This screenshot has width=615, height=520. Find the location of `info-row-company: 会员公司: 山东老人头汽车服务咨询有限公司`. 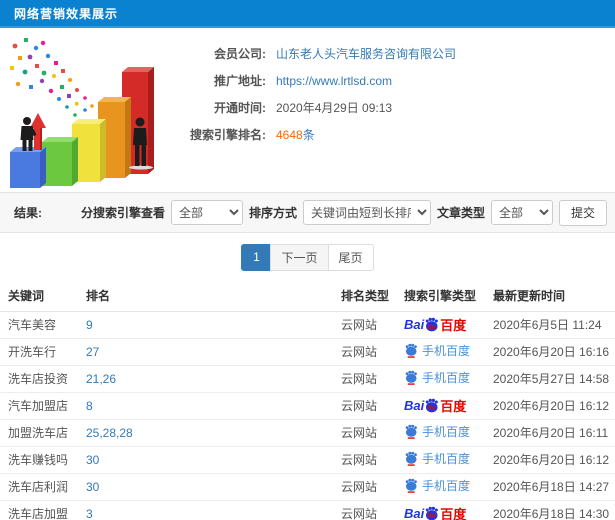

info-row-company: 会员公司: 山东老人头汽车服务咨询有限公司 is located at coordinates (317, 53).